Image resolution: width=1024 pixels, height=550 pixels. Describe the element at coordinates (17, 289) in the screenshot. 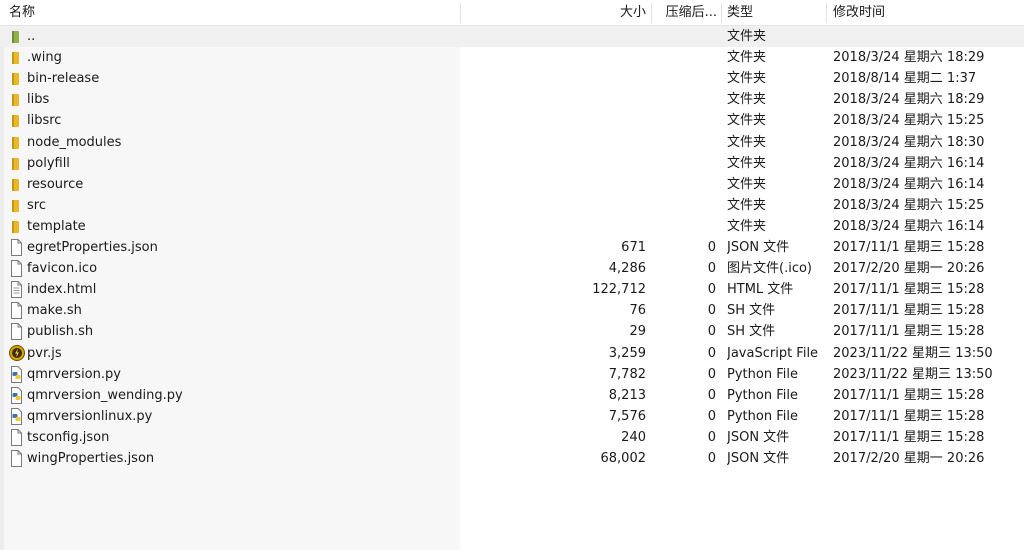

I see `text-file-icon` at that location.